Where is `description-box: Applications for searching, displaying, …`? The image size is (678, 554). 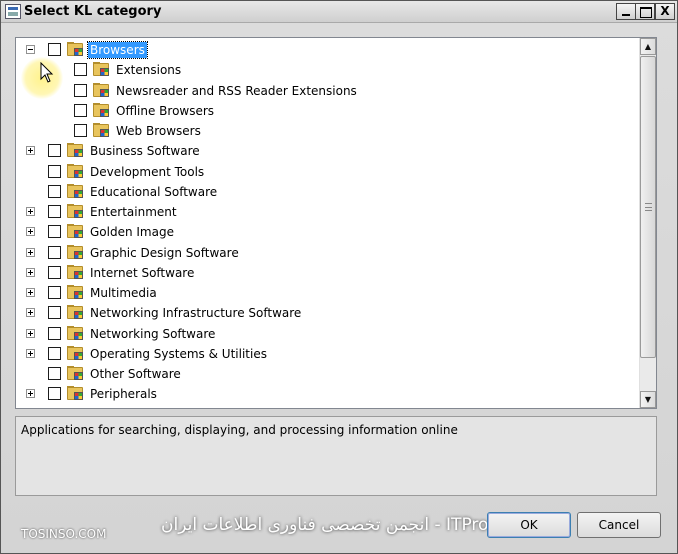 description-box: Applications for searching, displaying, … is located at coordinates (336, 456).